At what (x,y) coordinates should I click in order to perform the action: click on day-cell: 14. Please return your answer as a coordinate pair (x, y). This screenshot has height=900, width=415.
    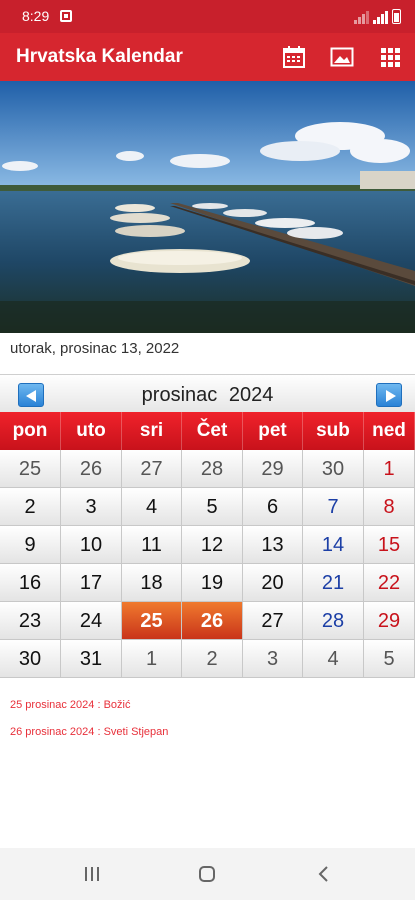
    Looking at the image, I should click on (333, 545).